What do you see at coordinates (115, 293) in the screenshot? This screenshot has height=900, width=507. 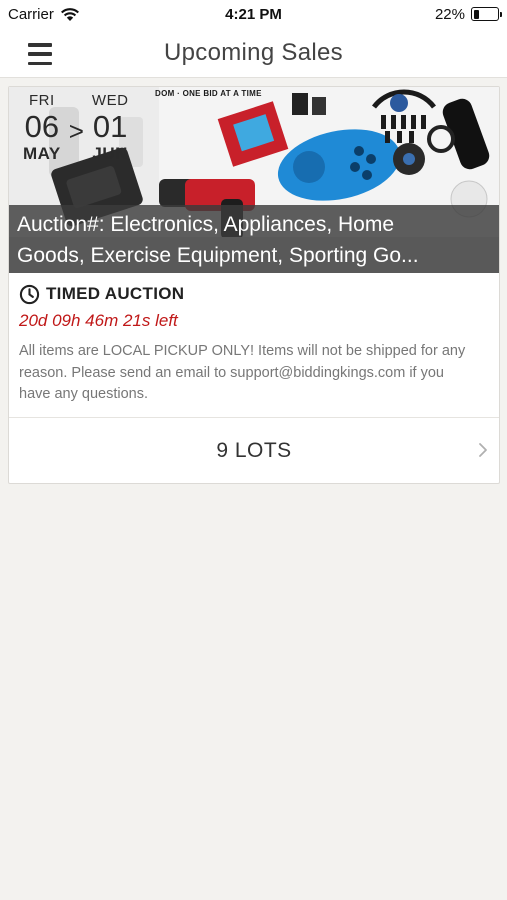 I see `auction-type-label: TIMED AUCTION` at bounding box center [115, 293].